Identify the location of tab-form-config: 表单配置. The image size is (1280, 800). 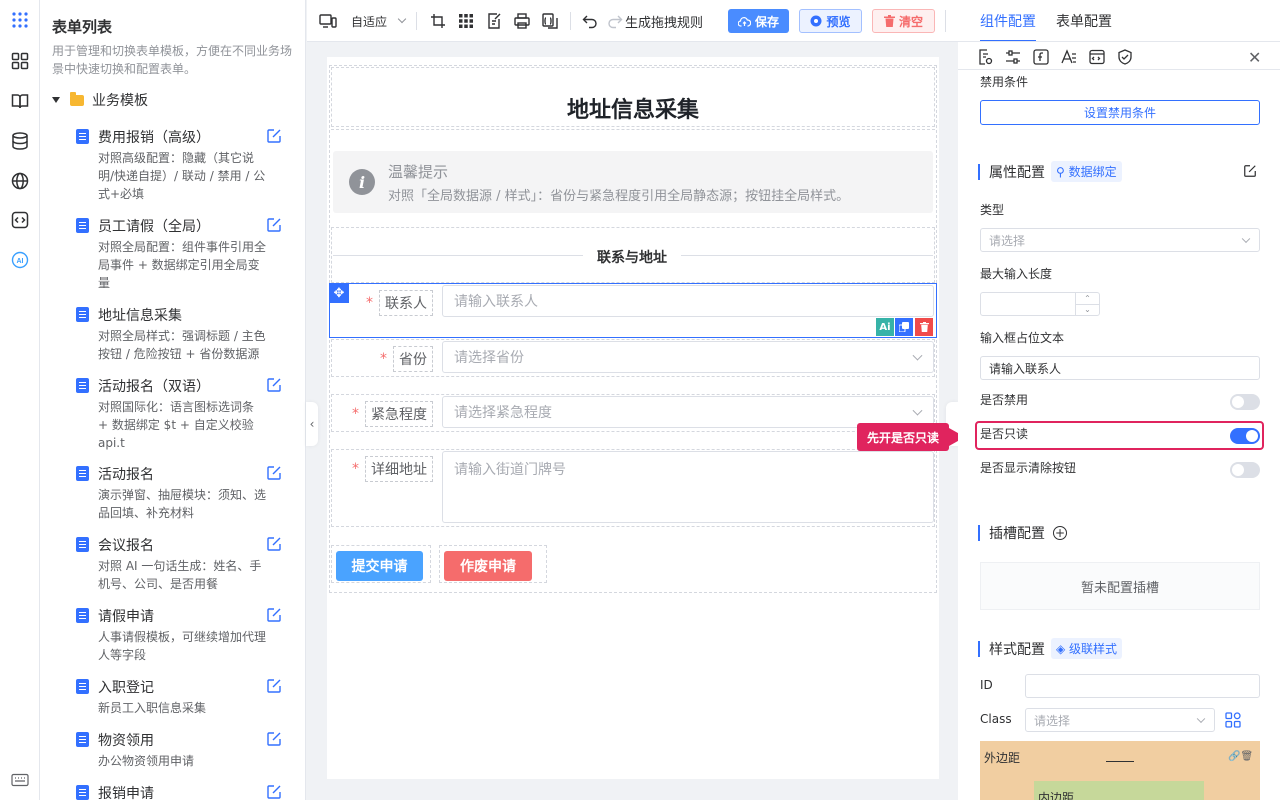
(1084, 21).